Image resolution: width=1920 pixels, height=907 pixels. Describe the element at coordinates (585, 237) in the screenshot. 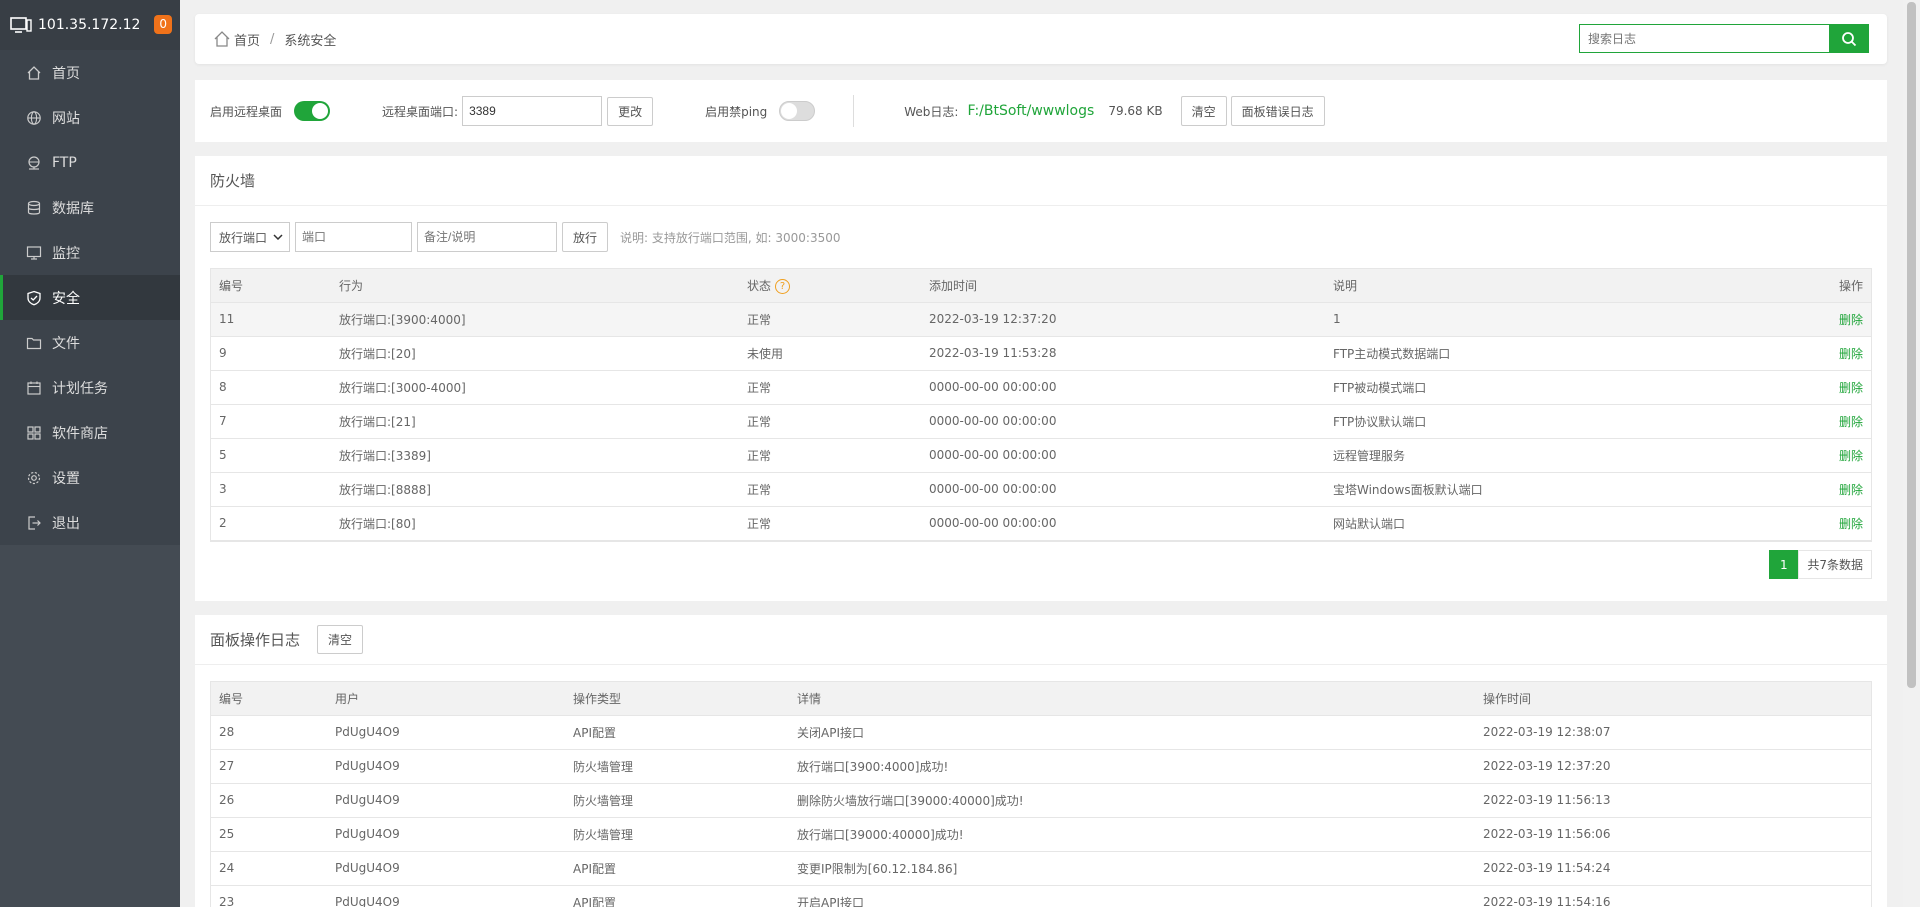

I see `allow-port-button: 放行` at that location.